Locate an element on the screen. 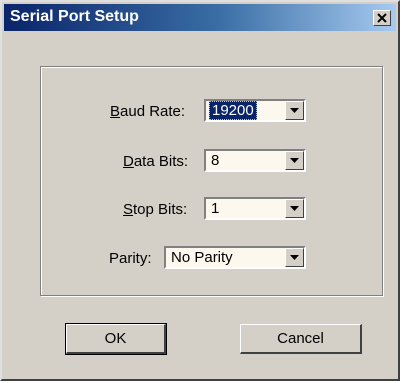 Image resolution: width=404 pixels, height=383 pixels. data-bits-value: 8 is located at coordinates (215, 160).